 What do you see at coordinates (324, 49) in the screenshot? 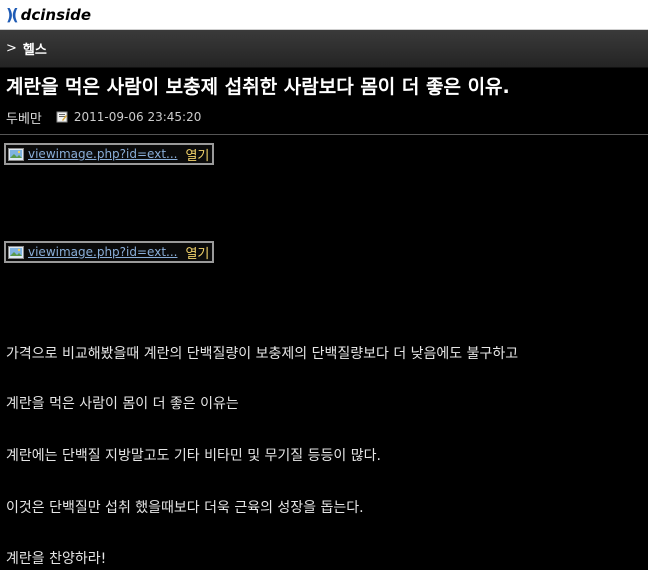
I see `gallery-bar: > 헬스` at bounding box center [324, 49].